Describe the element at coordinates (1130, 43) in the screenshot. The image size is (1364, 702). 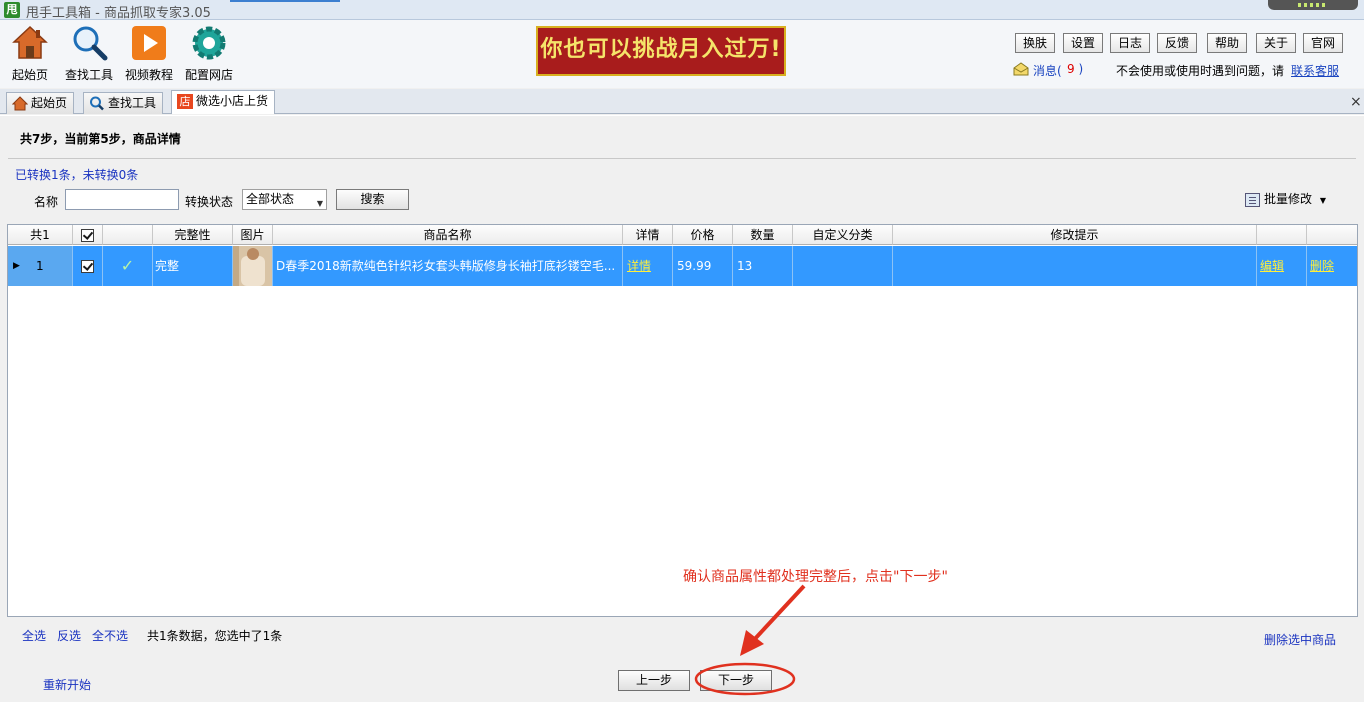
I see `log-button: 日志` at that location.